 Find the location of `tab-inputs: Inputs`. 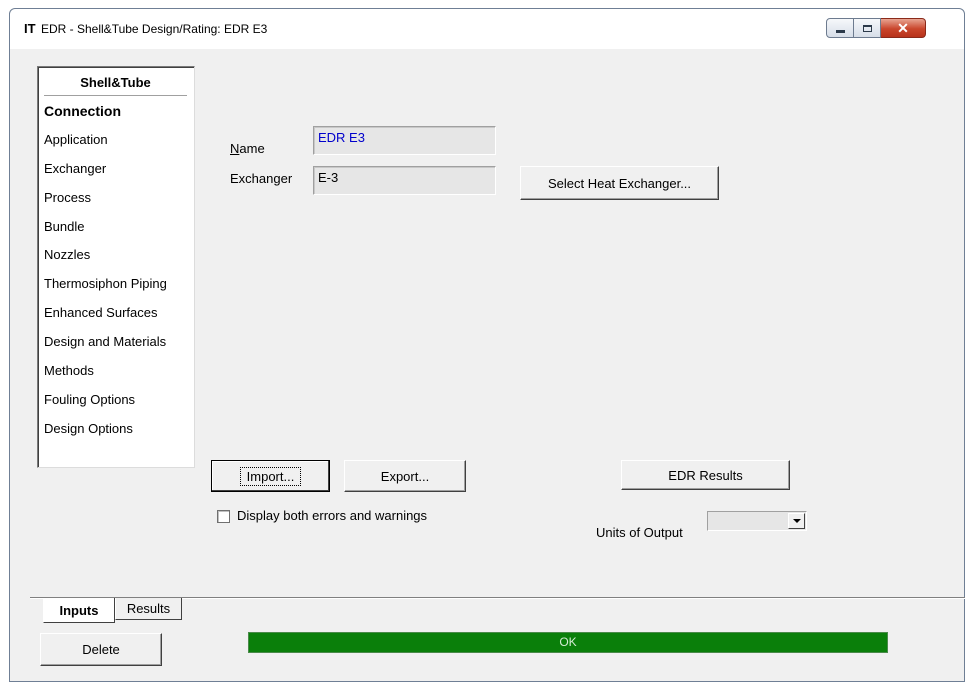

tab-inputs: Inputs is located at coordinates (79, 610).